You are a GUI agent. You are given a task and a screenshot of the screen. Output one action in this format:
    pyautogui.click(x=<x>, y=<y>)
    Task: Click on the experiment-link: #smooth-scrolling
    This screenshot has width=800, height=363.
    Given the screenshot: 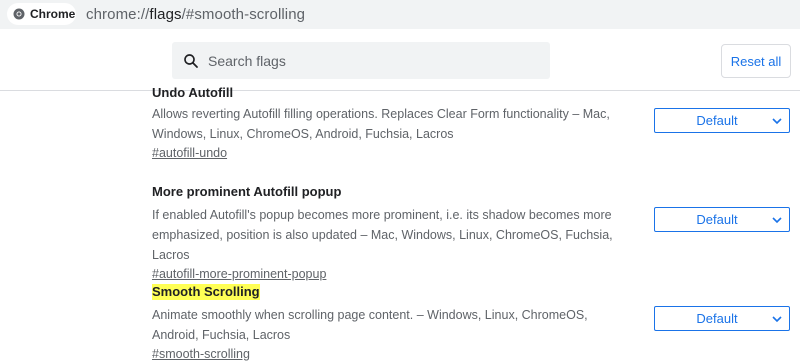 What is the action you would take?
    pyautogui.click(x=201, y=354)
    